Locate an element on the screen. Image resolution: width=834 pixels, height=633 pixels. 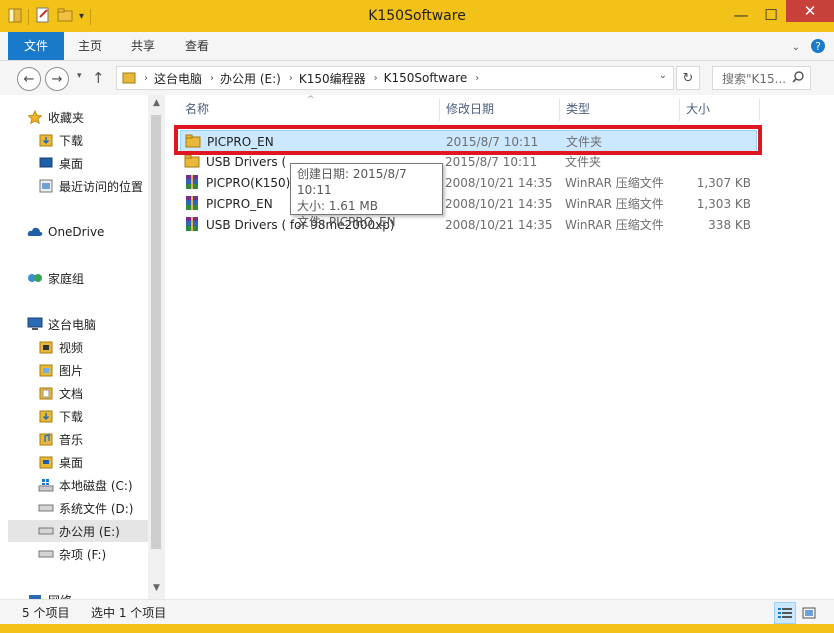
column-header-size: 大小 is located at coordinates (698, 109).